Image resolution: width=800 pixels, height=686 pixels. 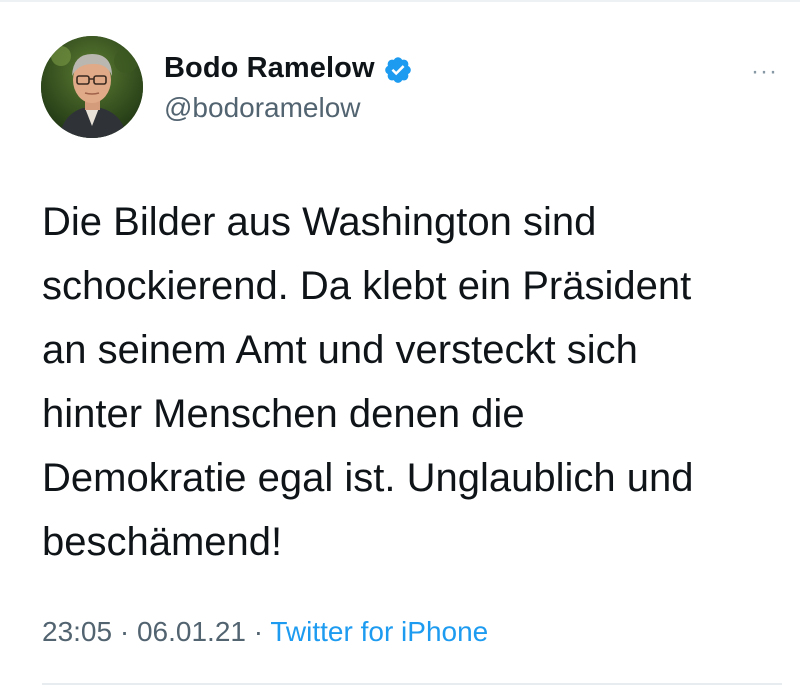 I want to click on more-options-icon: ···, so click(x=764, y=72).